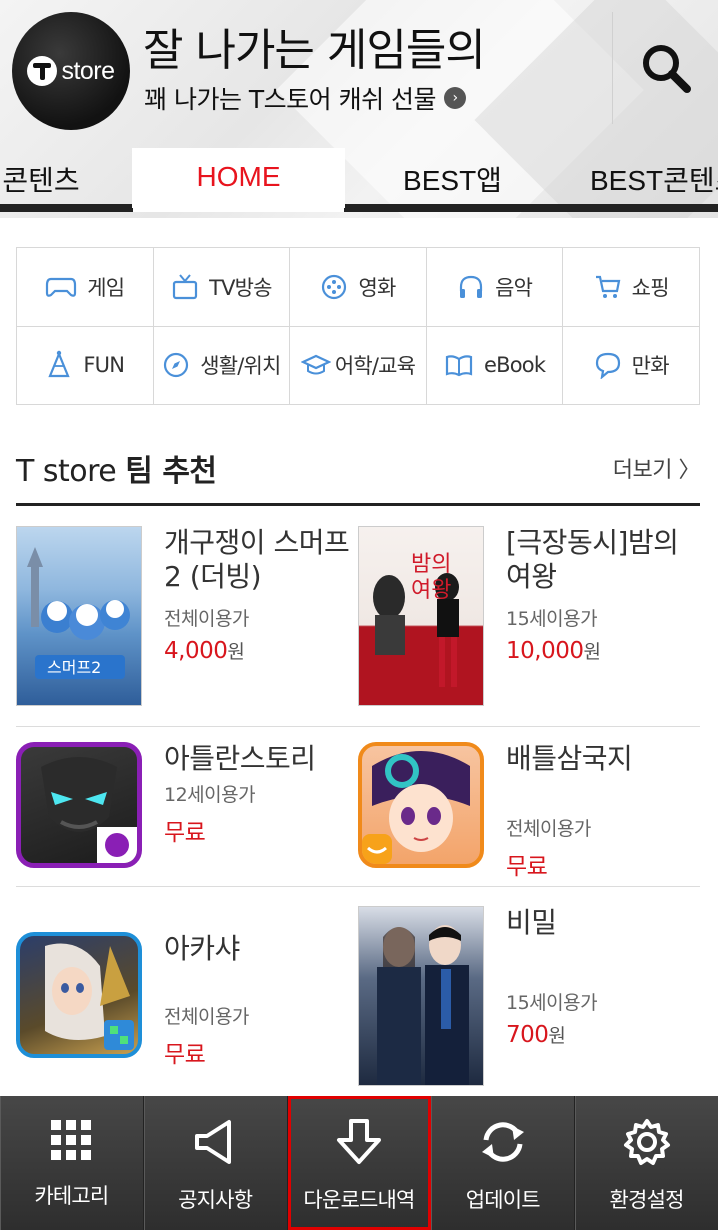  Describe the element at coordinates (106, 287) in the screenshot. I see `category-label: 게임` at that location.